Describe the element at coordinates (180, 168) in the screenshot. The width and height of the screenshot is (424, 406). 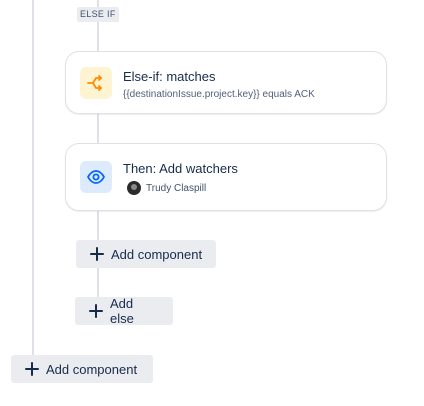
I see `then-card-title: Then: Add watchers` at that location.